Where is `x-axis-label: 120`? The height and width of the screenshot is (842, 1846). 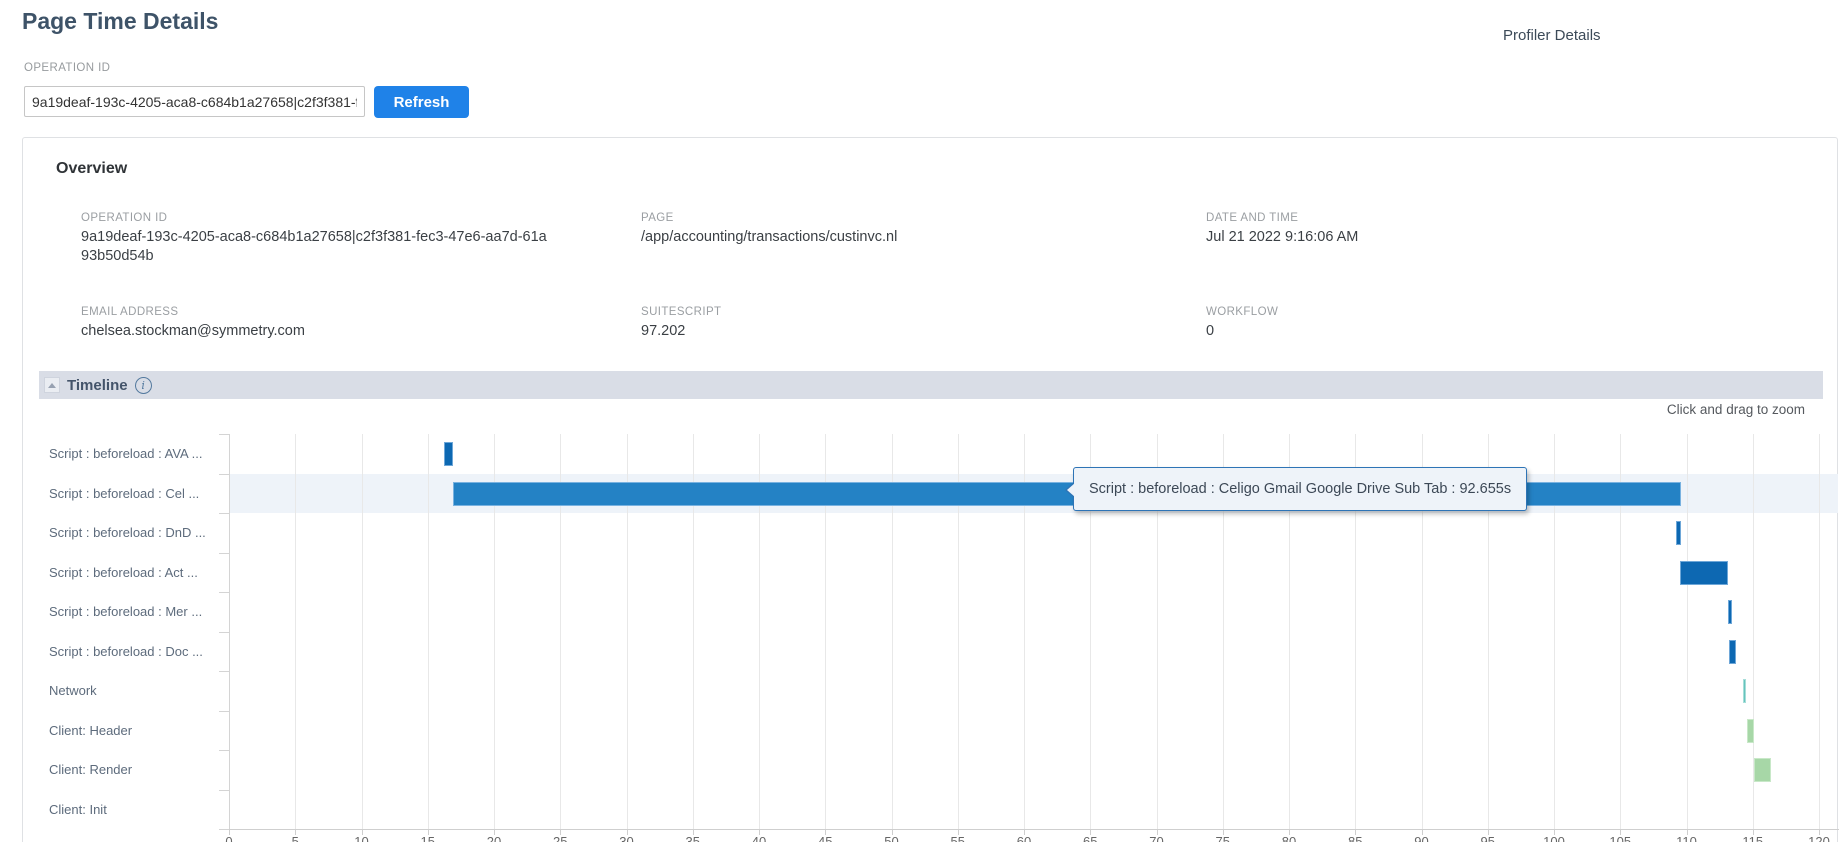 x-axis-label: 120 is located at coordinates (1819, 838).